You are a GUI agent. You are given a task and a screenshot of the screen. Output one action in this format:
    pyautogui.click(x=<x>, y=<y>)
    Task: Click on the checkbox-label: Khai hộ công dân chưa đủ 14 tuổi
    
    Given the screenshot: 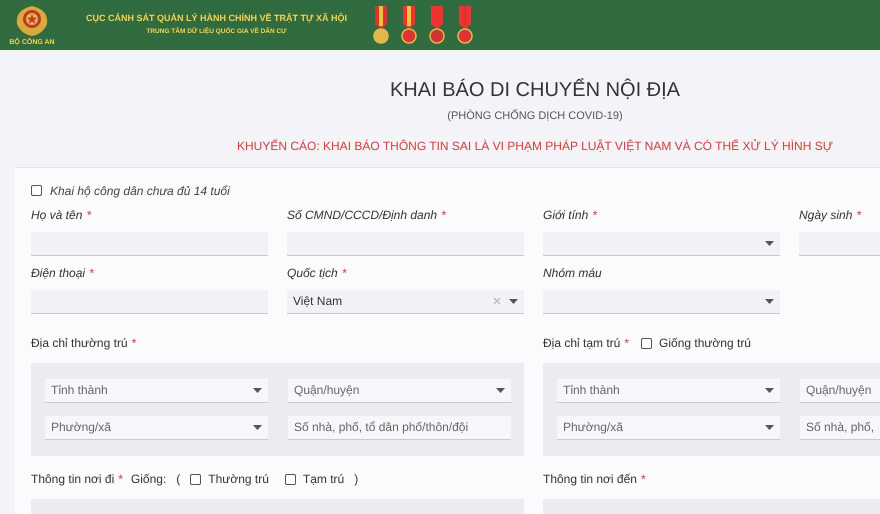 What is the action you would take?
    pyautogui.click(x=140, y=191)
    